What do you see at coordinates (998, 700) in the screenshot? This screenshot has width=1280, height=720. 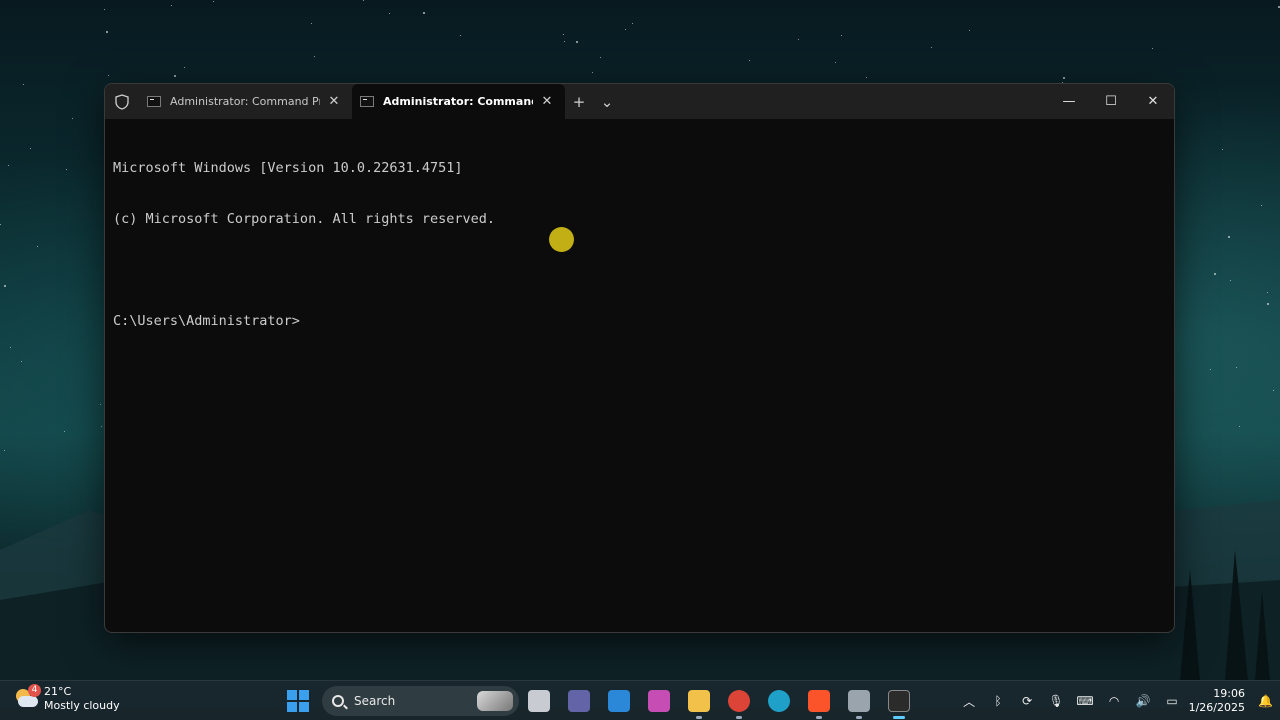 I see `bluetooth-icon: ᛒ` at bounding box center [998, 700].